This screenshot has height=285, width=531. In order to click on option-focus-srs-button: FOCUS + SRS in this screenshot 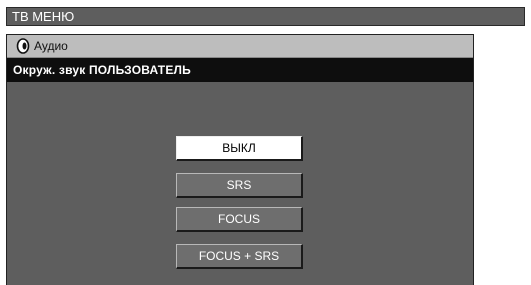, I will do `click(239, 256)`.